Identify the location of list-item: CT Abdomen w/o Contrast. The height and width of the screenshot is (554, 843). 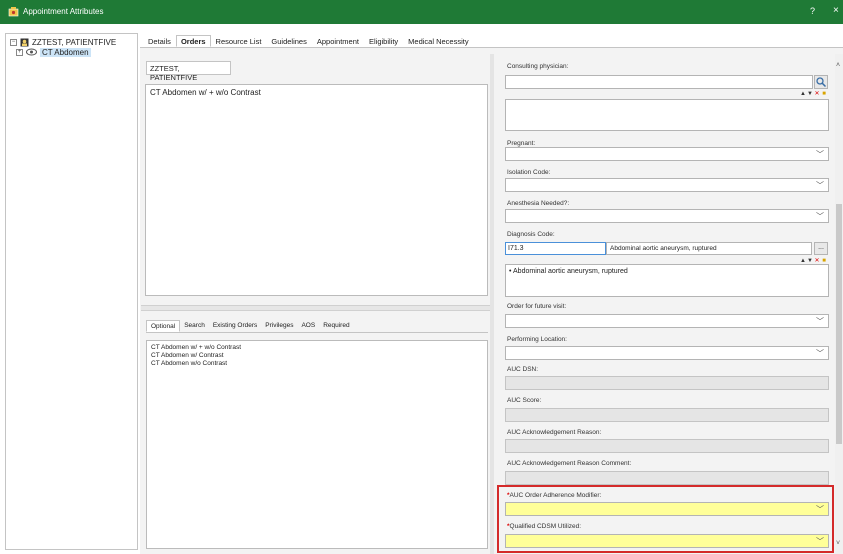
(317, 364).